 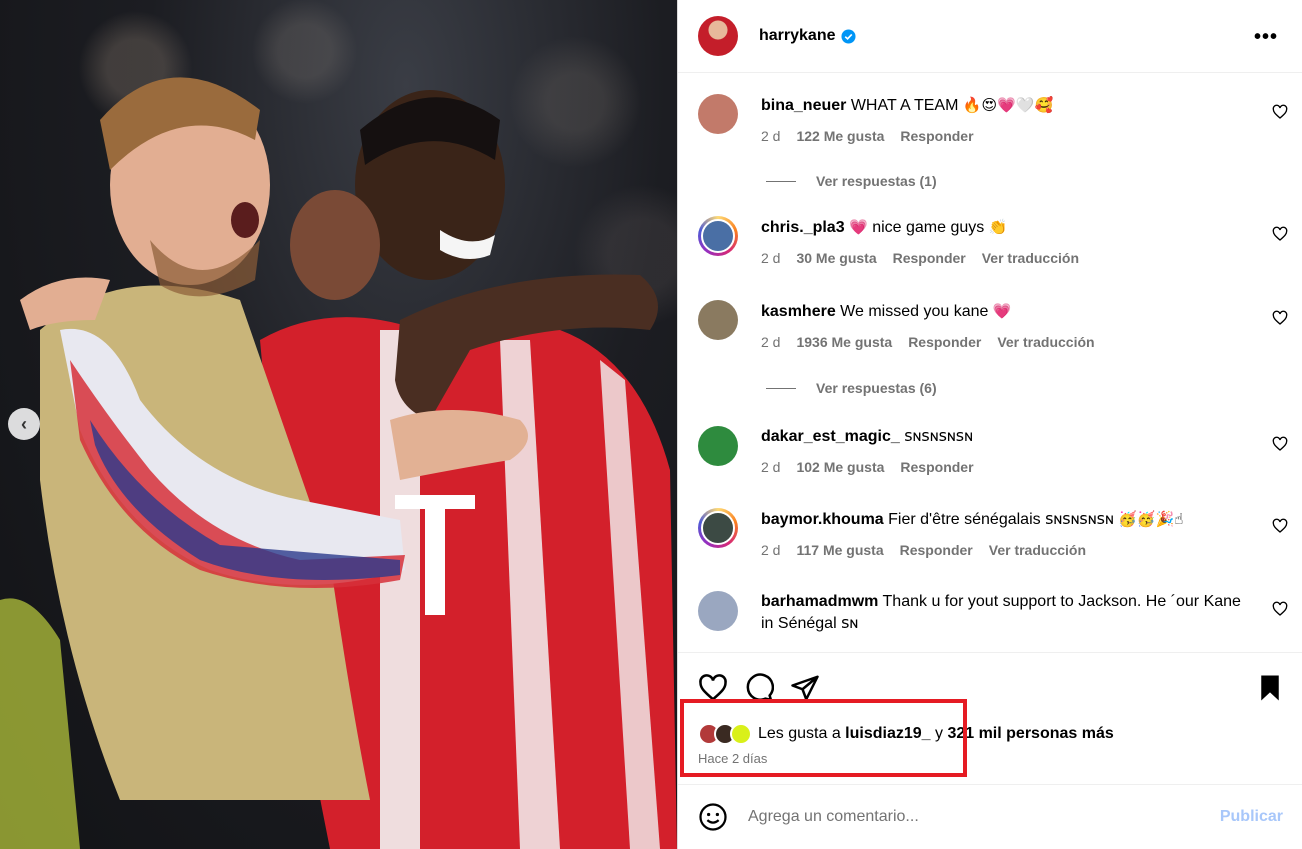 What do you see at coordinates (718, 36) in the screenshot?
I see `author-avatar` at bounding box center [718, 36].